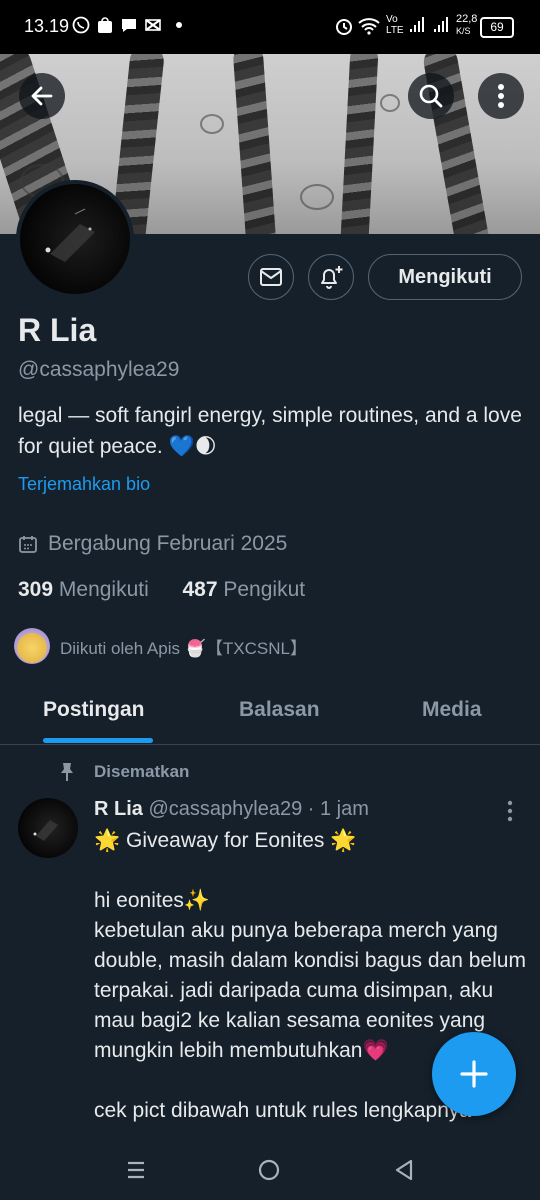  I want to click on wifi-icon, so click(369, 25).